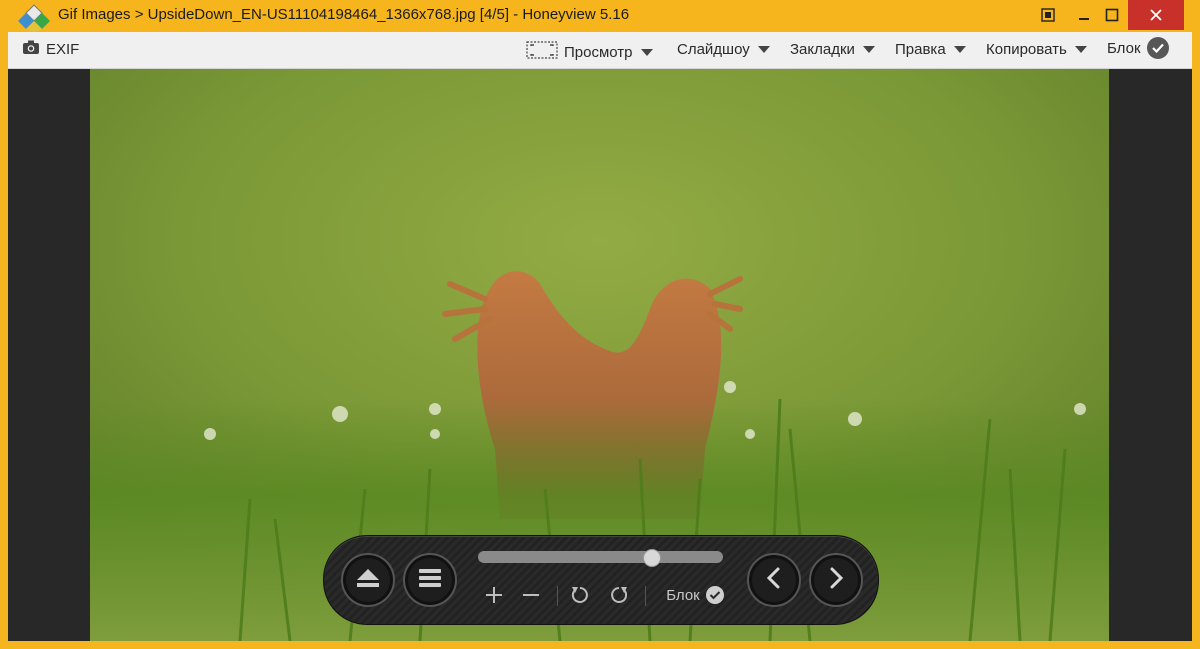  Describe the element at coordinates (63, 49) in the screenshot. I see `exif-label: EXIF` at that location.